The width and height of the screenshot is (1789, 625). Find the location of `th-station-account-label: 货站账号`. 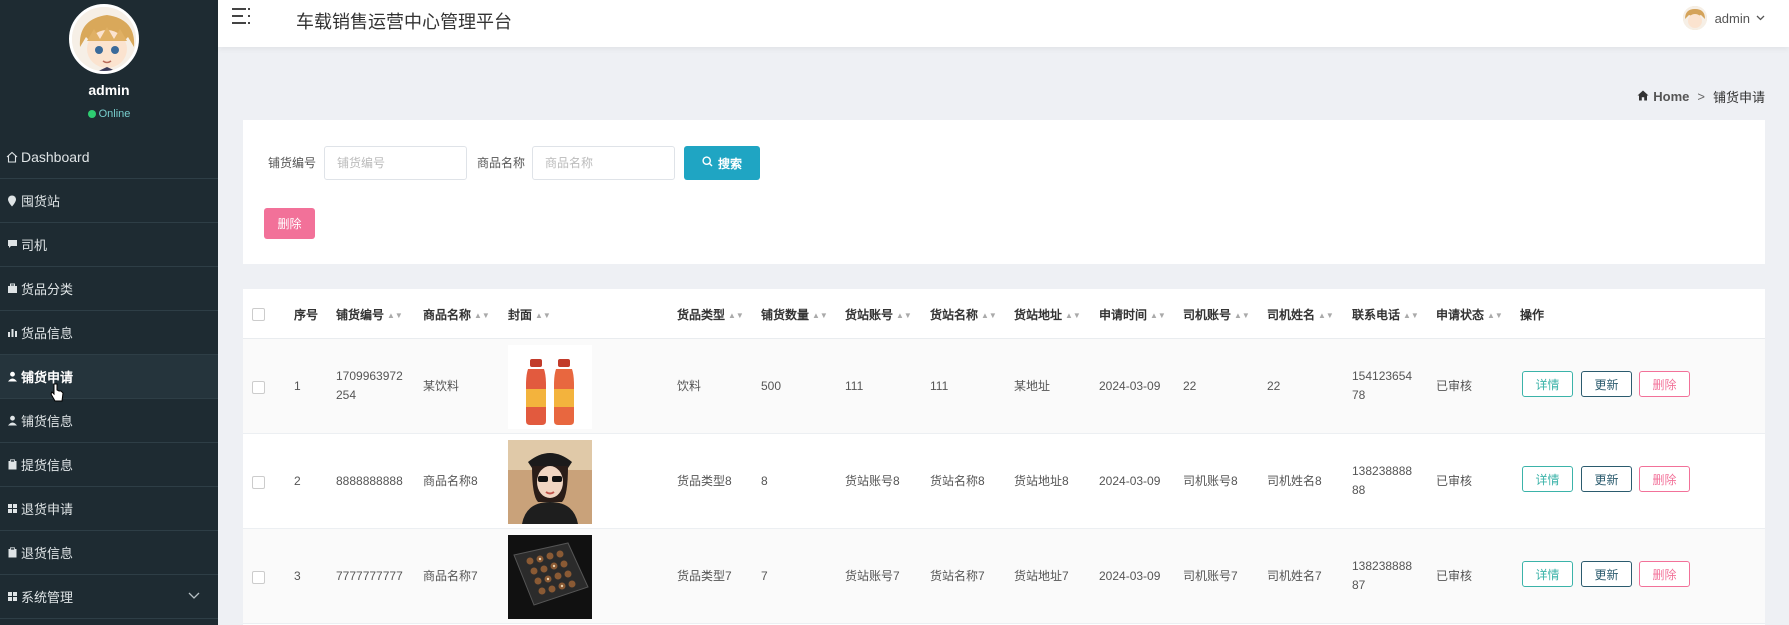

th-station-account-label: 货站账号 is located at coordinates (869, 315).